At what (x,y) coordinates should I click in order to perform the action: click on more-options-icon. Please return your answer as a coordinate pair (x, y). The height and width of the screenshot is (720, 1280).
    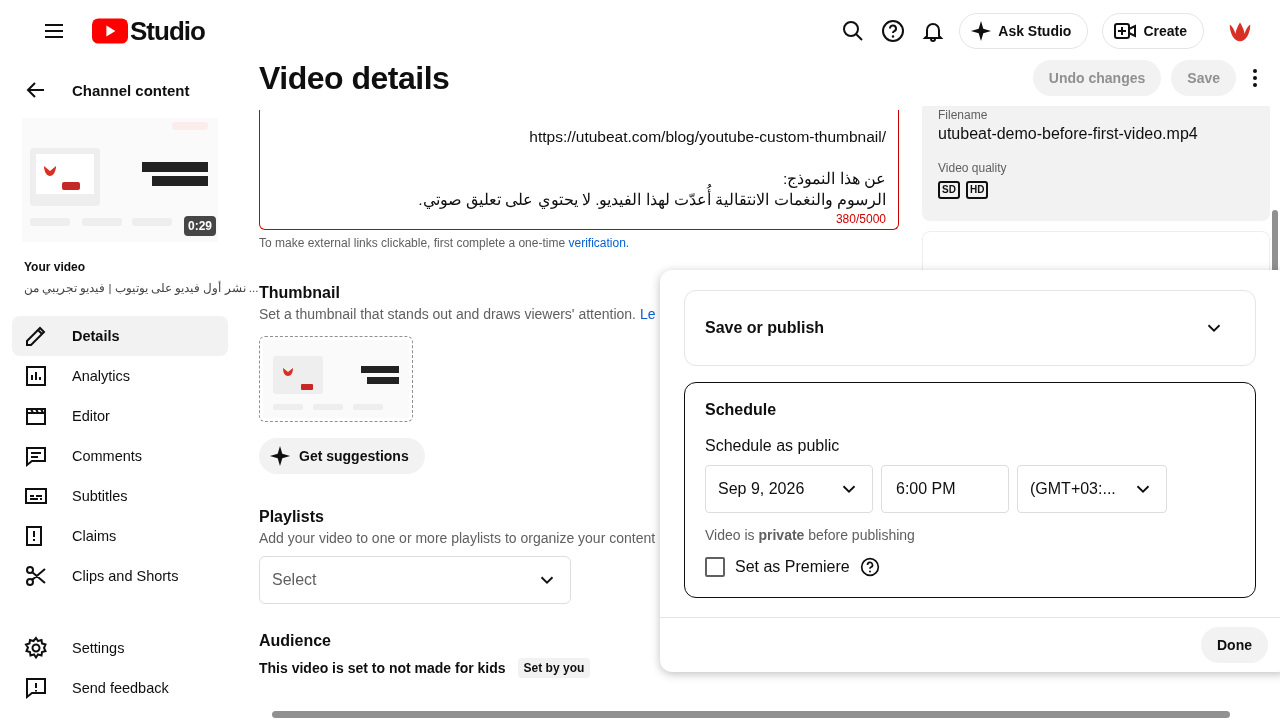
    Looking at the image, I should click on (1255, 78).